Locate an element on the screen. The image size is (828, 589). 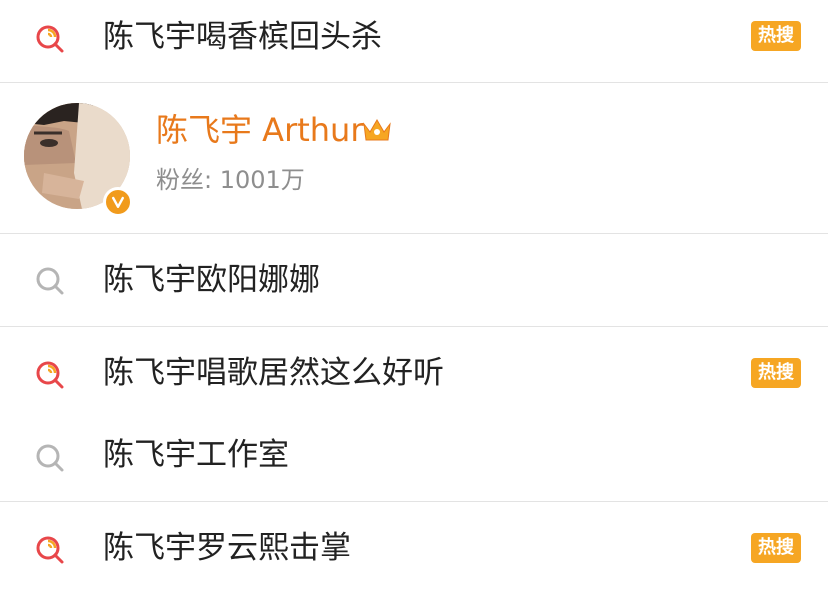
suggestion-text: 陈飞宇欧阳娜娜 is located at coordinates (211, 280).